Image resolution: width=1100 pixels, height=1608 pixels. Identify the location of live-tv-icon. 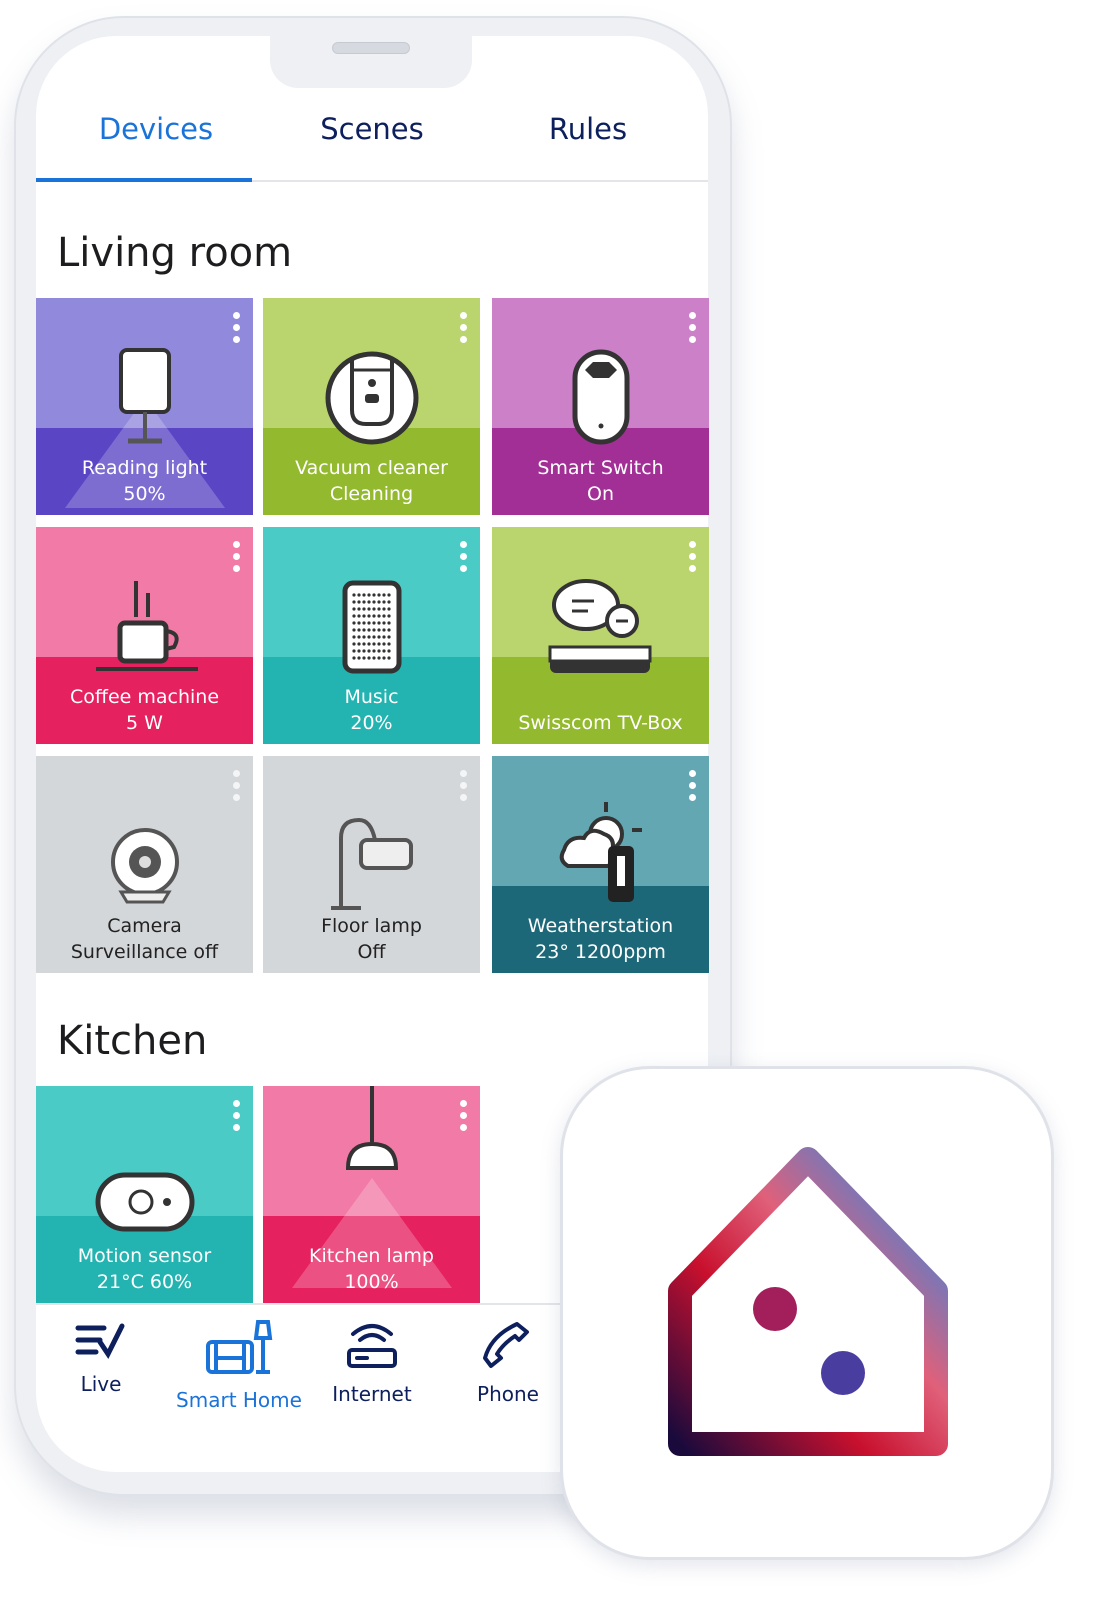
(100, 1341).